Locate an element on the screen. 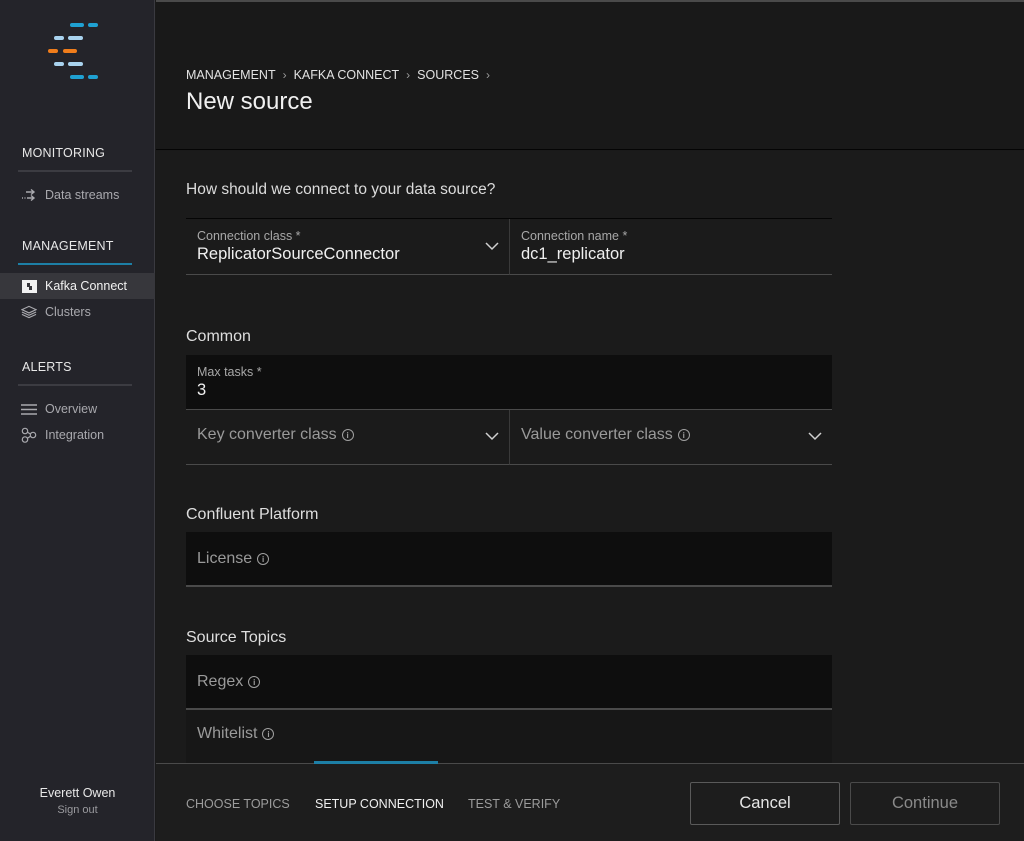 The image size is (1024, 841). integration-icon is located at coordinates (29, 435).